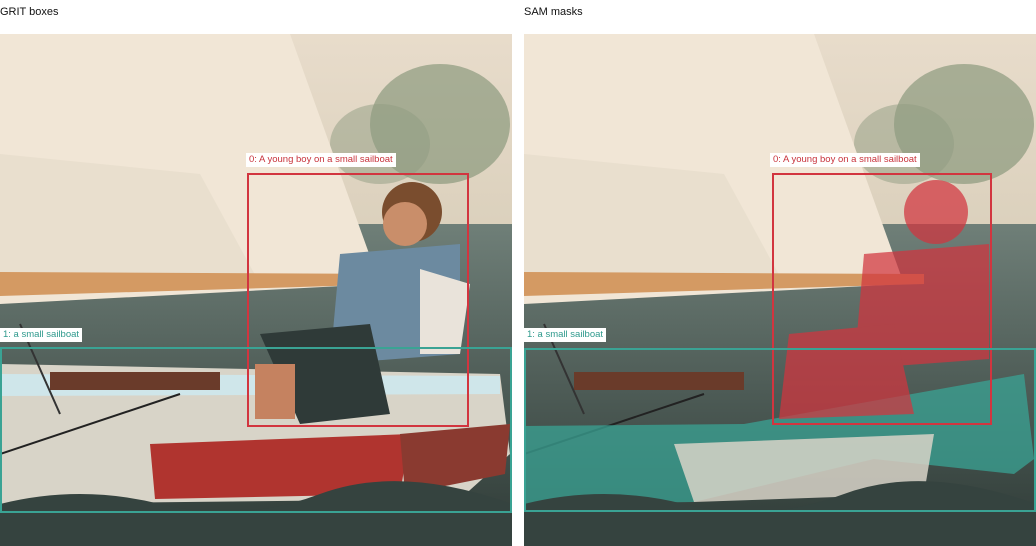  Describe the element at coordinates (565, 335) in the screenshot. I see `sailboat-mask-label: 1: a small sailboat` at that location.